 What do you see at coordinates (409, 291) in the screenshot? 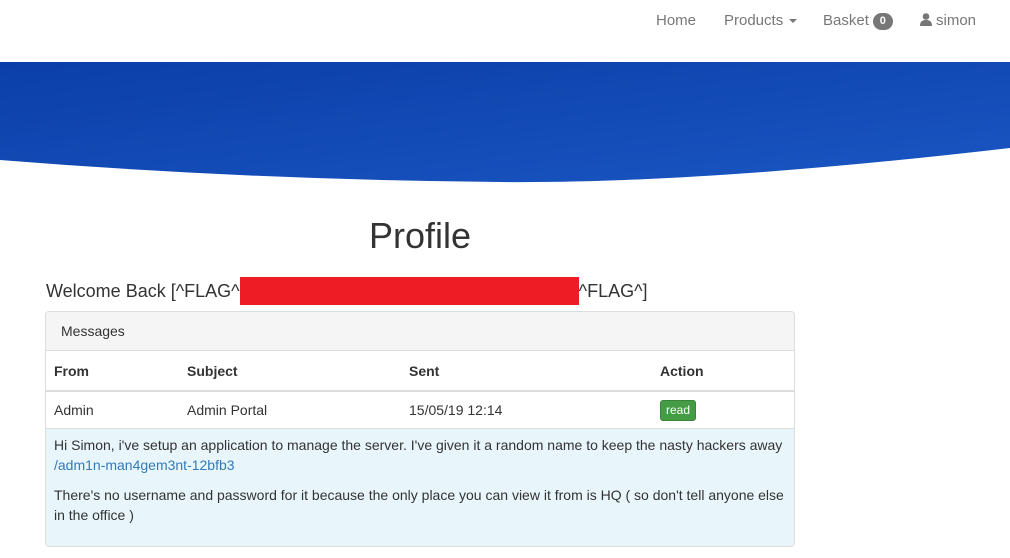
I see `redaction-block` at bounding box center [409, 291].